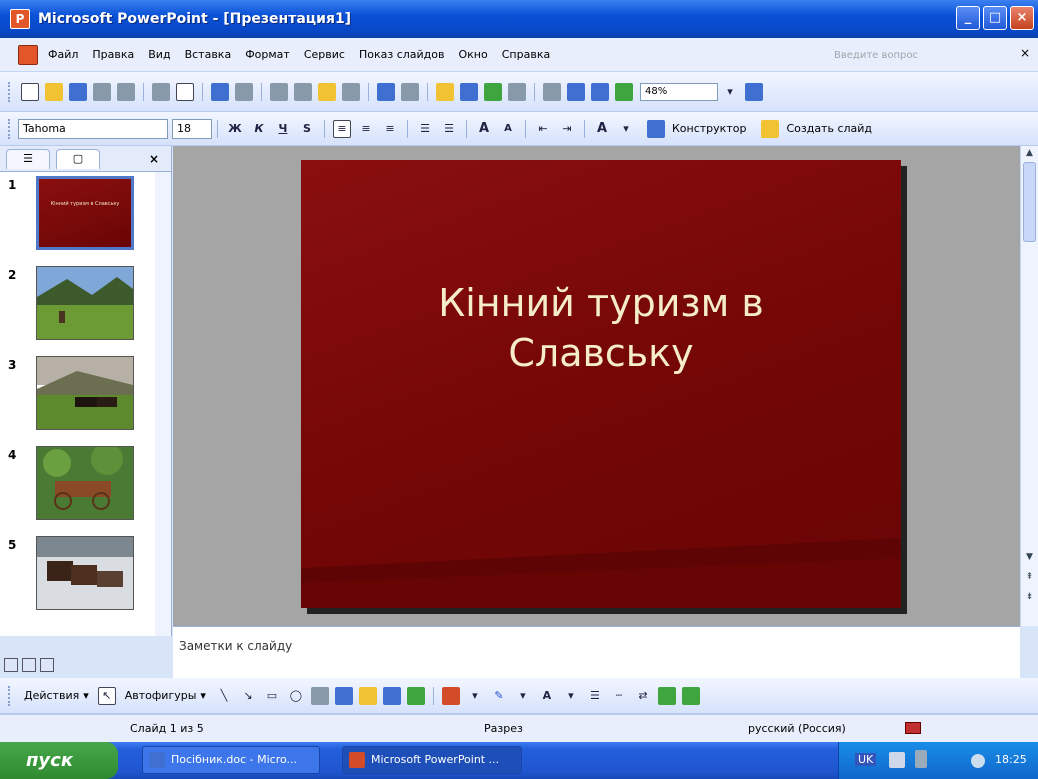 This screenshot has width=1038, height=779. Describe the element at coordinates (596, 652) in the screenshot. I see `notes-pane: Заметки к слайду` at that location.